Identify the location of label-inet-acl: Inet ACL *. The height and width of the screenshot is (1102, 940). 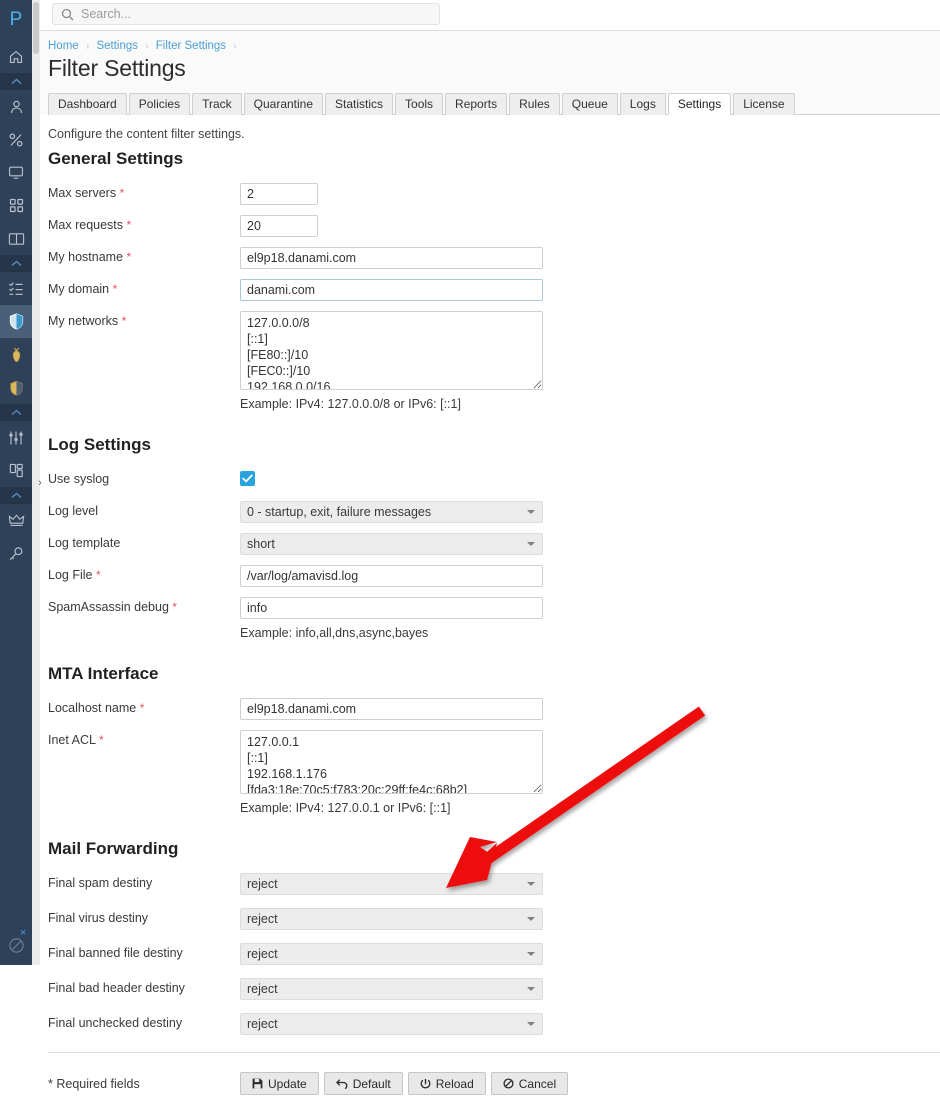
(144, 738).